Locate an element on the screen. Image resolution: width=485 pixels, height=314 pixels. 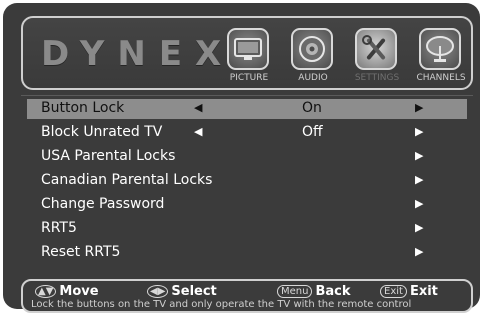
speaker-icon is located at coordinates (312, 49).